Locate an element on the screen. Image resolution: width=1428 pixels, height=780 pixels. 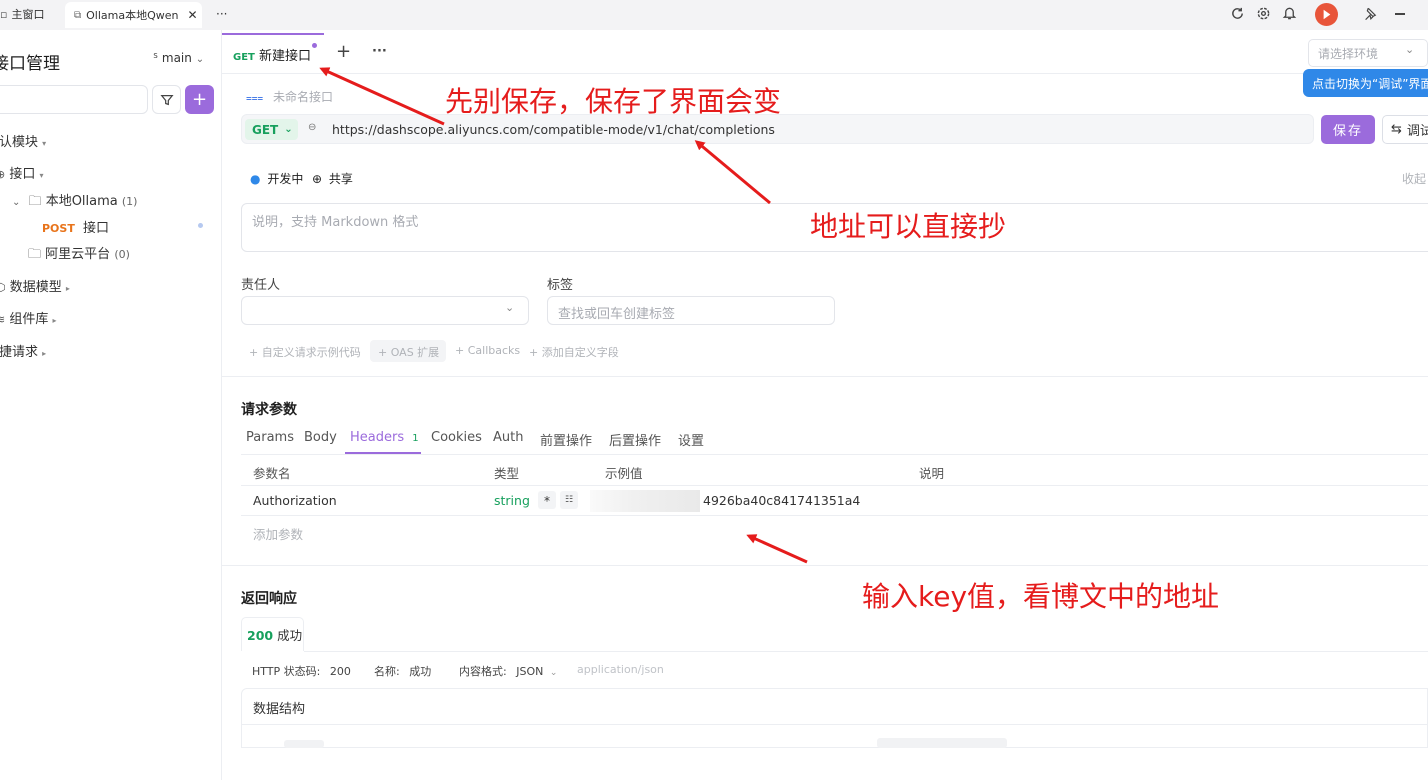
arrow-to-key is located at coordinates (777, 549).